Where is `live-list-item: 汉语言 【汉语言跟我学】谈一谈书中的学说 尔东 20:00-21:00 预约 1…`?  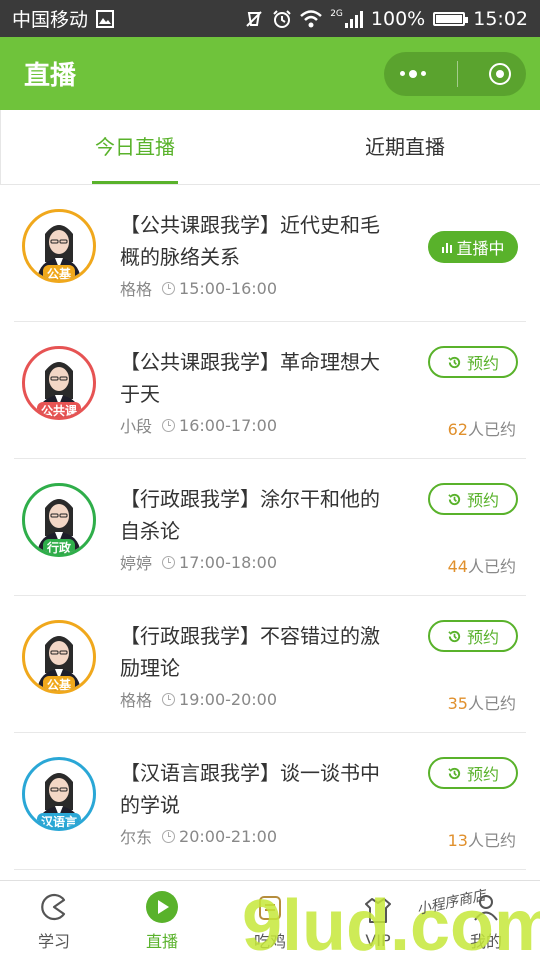 live-list-item: 汉语言 【汉语言跟我学】谈一谈书中的学说 尔东 20:00-21:00 预约 1… is located at coordinates (270, 801).